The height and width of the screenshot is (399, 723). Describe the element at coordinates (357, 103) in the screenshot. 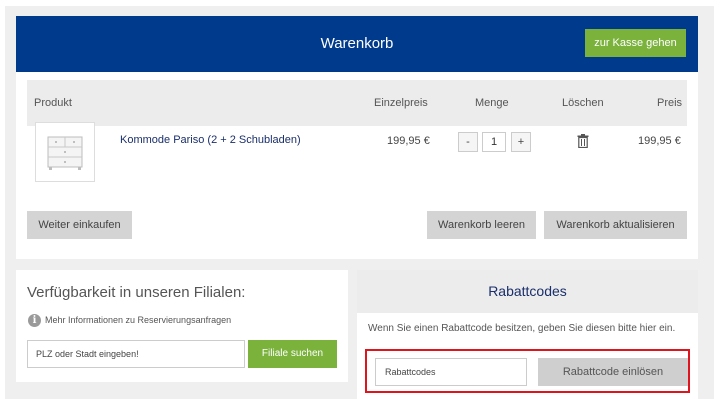

I see `cart-table-header: Produkt Einzelpreis Menge Löschen Preis` at that location.